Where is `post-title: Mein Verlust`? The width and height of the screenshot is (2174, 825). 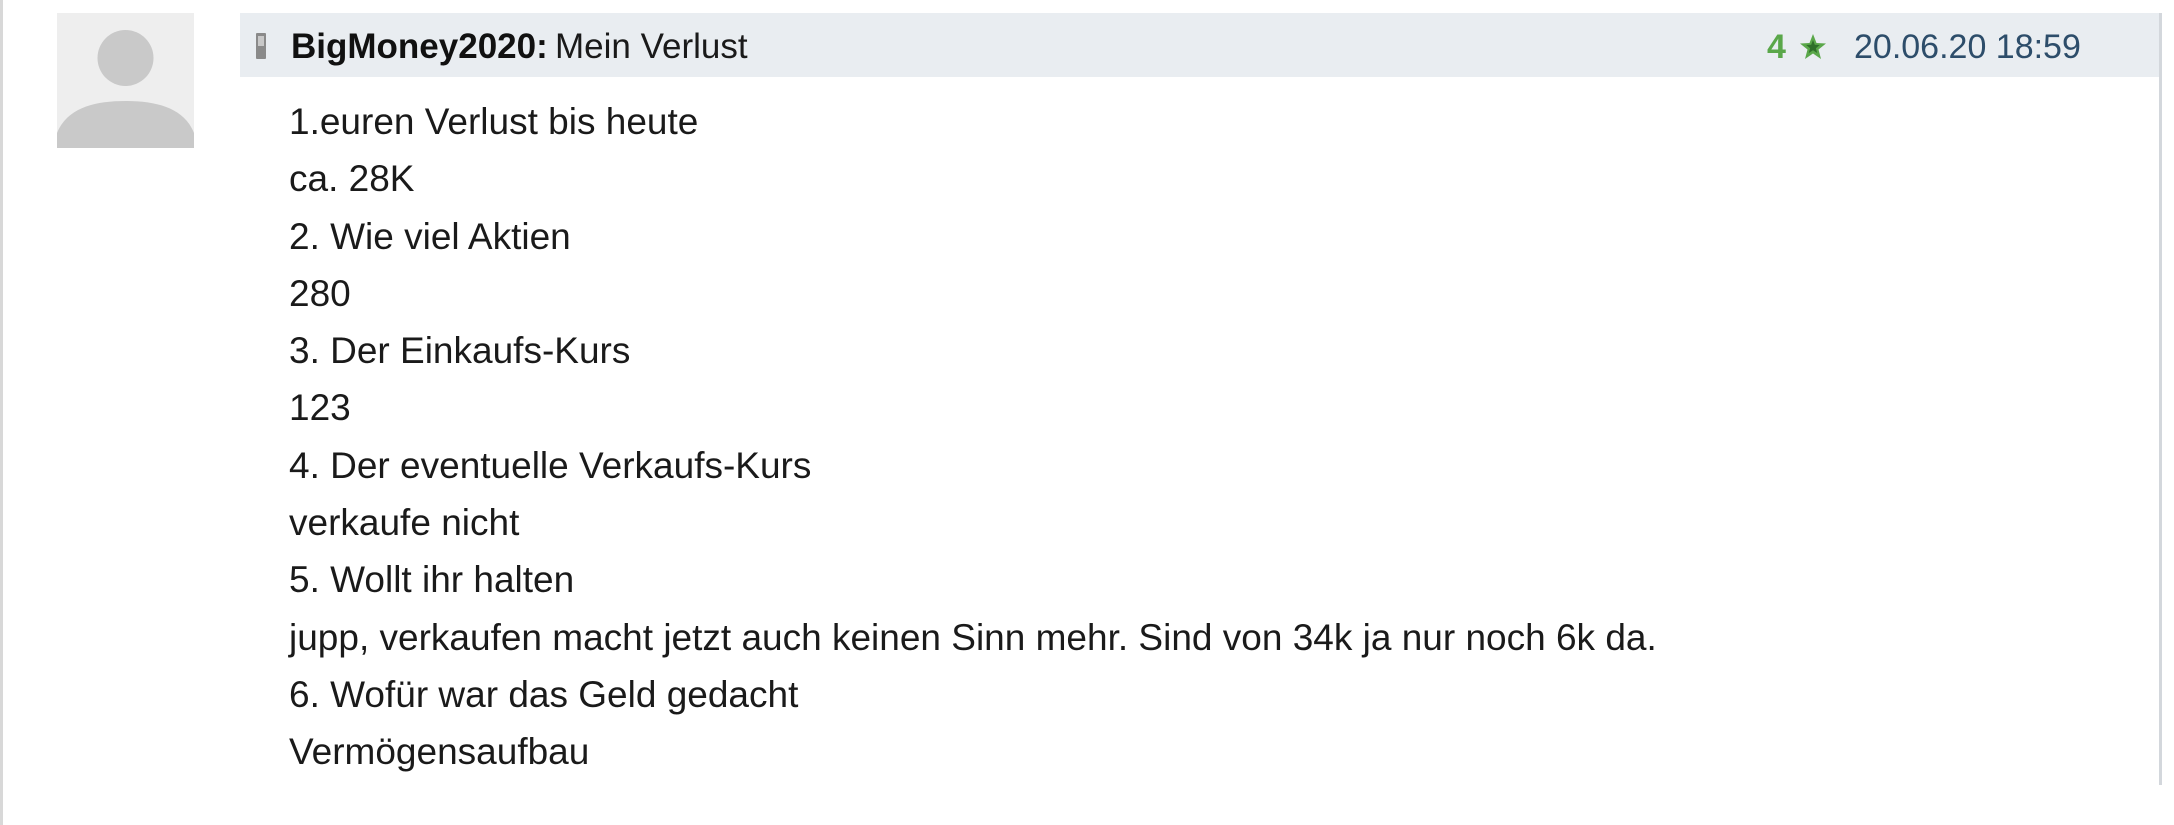 post-title: Mein Verlust is located at coordinates (651, 47).